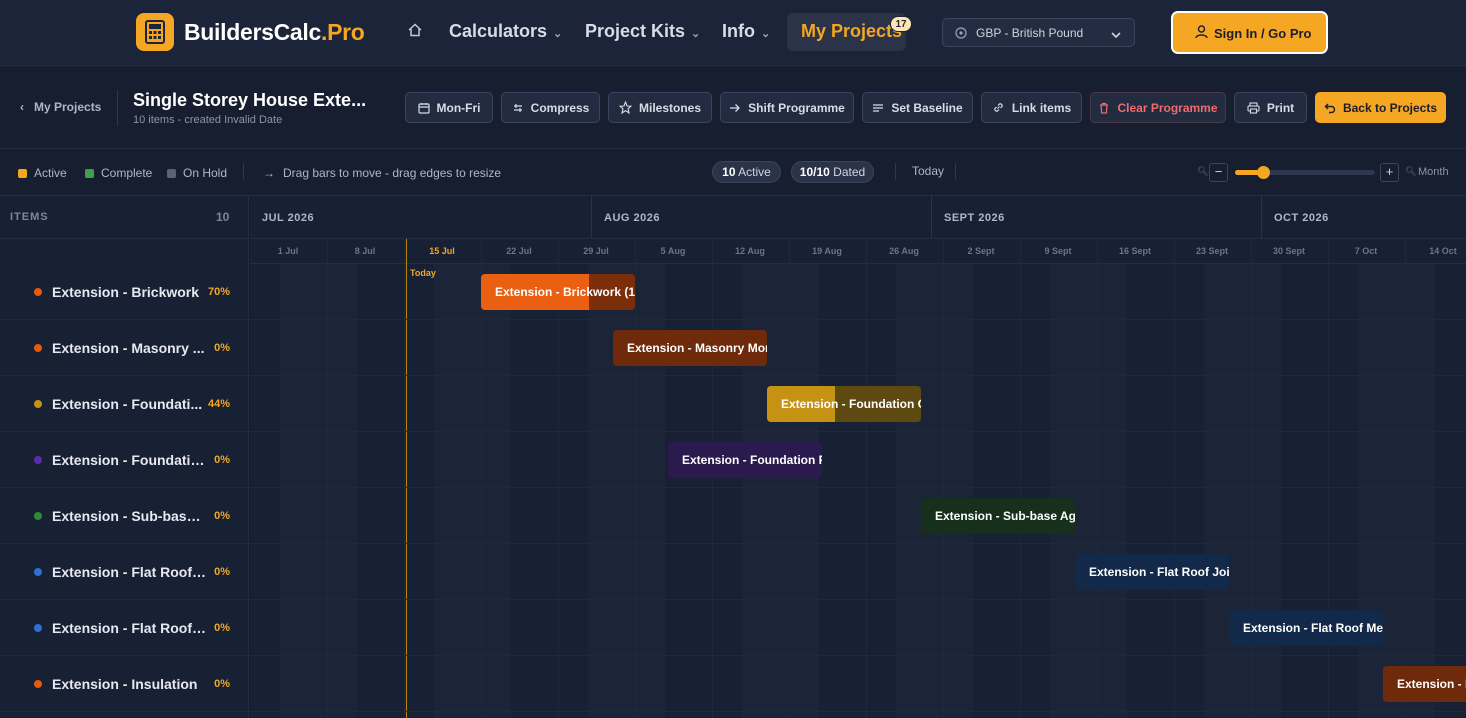 The image size is (1466, 718). What do you see at coordinates (632, 218) in the screenshot?
I see `month-header: AUG 2026` at bounding box center [632, 218].